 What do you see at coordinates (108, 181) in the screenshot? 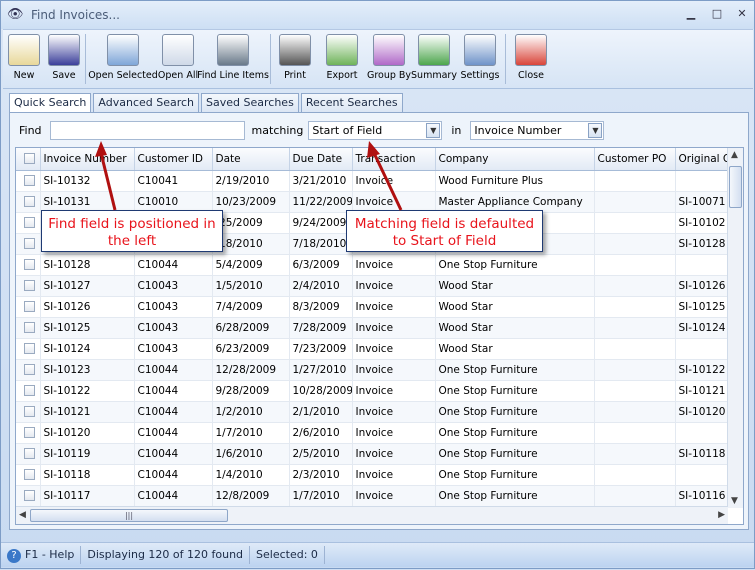
I see `arrow-to-find` at bounding box center [108, 181].